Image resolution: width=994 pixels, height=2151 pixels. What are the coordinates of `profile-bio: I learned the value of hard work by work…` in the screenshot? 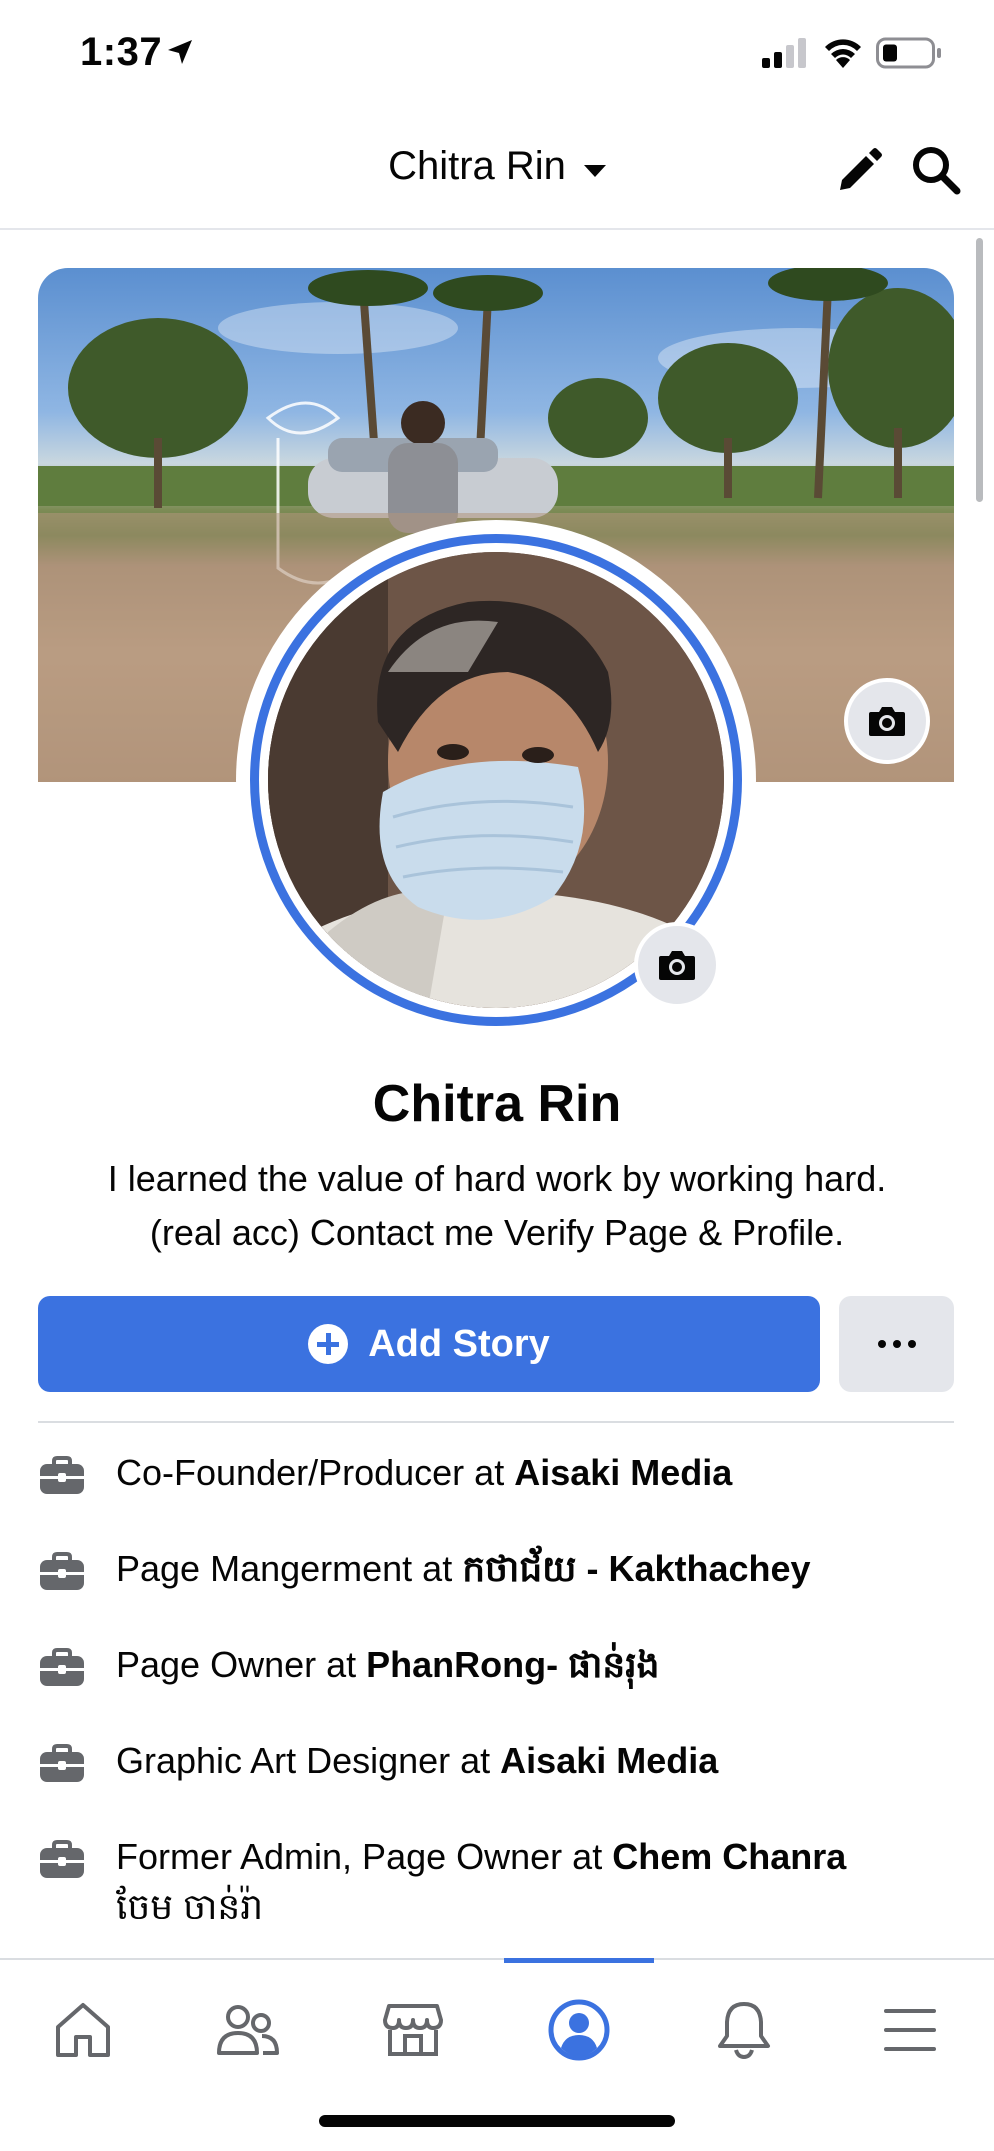 It's located at (497, 1206).